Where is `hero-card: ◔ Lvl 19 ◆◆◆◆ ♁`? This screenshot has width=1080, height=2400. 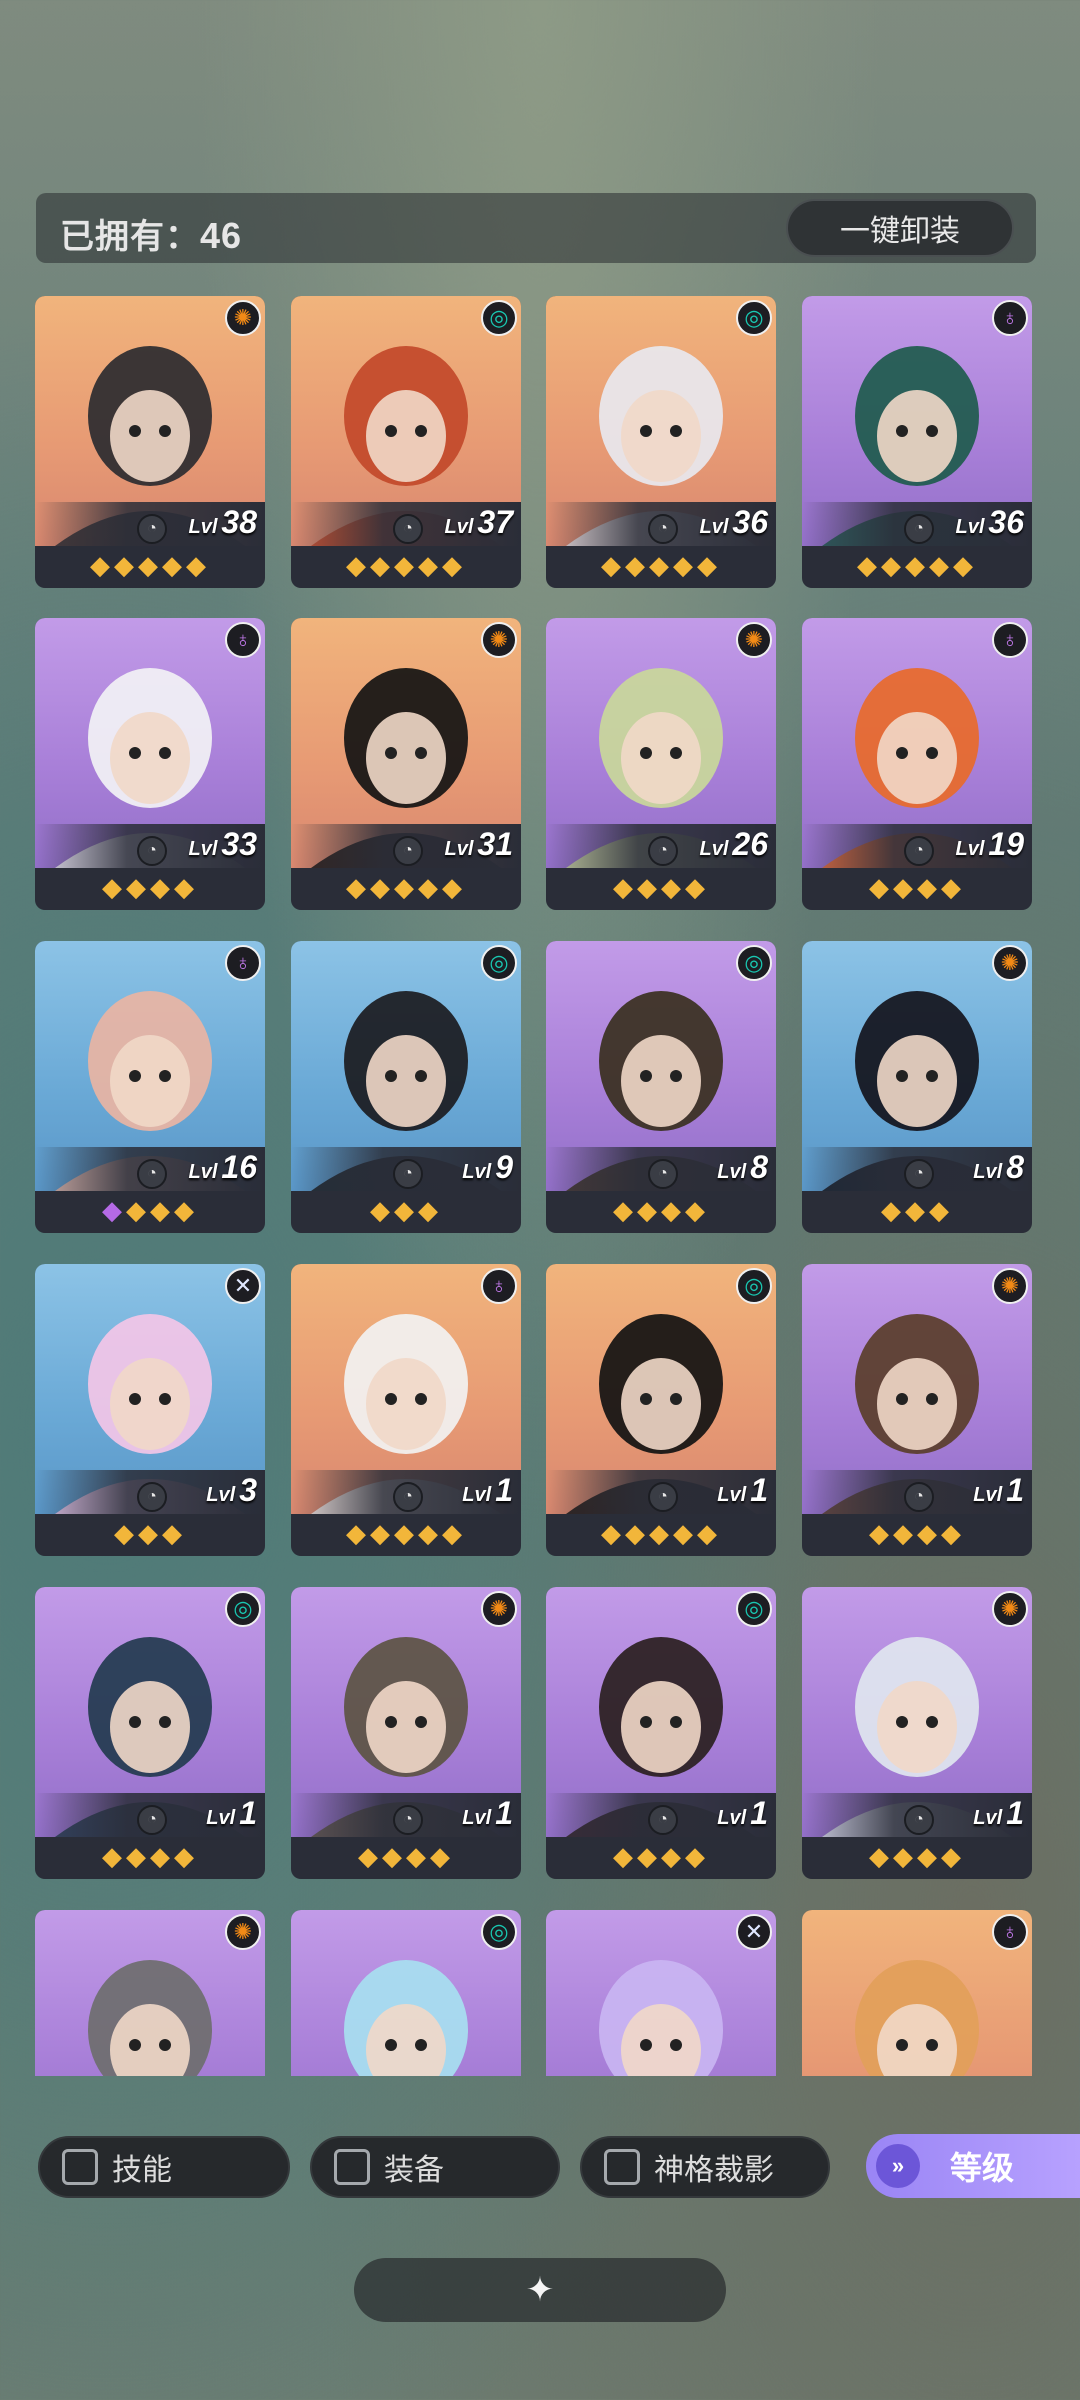 hero-card: ◔ Lvl 19 ◆◆◆◆ ♁ is located at coordinates (917, 764).